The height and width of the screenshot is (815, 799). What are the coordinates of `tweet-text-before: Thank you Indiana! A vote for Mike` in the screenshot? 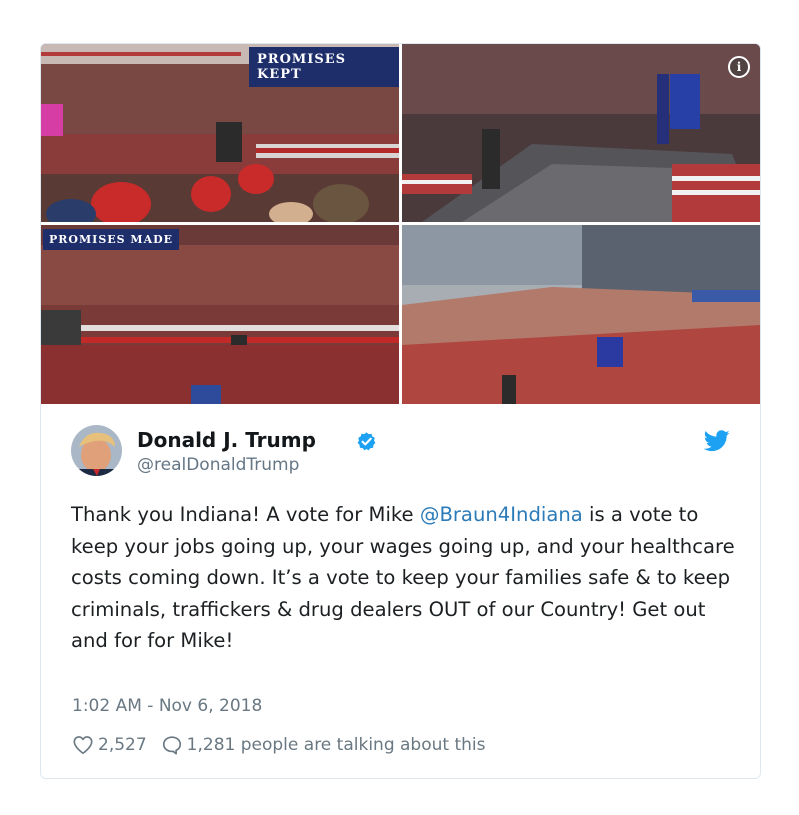 It's located at (245, 514).